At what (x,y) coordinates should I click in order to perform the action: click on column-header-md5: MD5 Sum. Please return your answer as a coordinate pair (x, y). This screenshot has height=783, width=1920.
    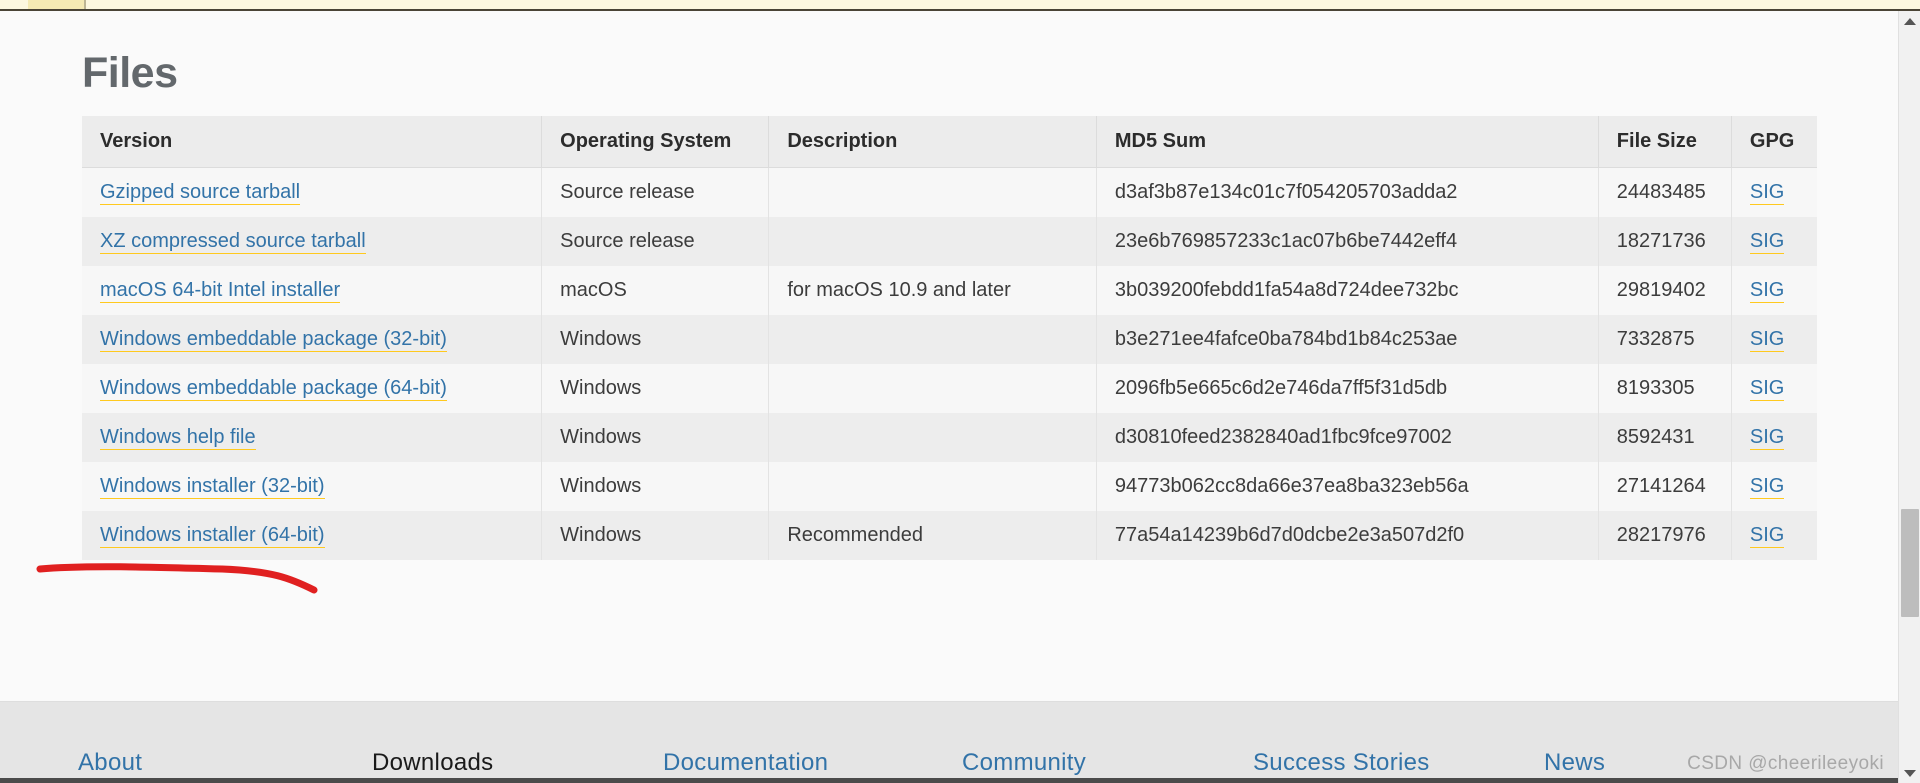
    Looking at the image, I should click on (1347, 142).